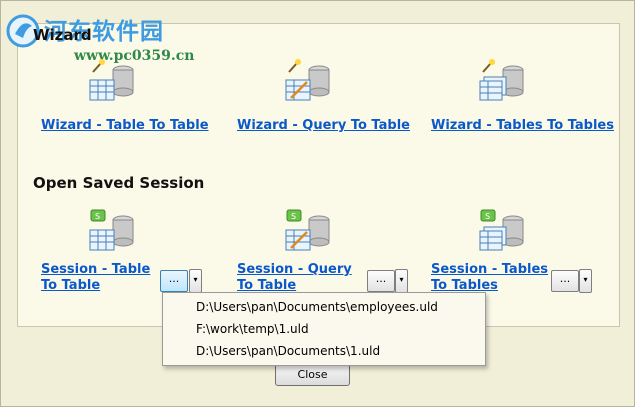 This screenshot has height=407, width=635. What do you see at coordinates (62, 35) in the screenshot?
I see `wizard-section-title: Wizard` at bounding box center [62, 35].